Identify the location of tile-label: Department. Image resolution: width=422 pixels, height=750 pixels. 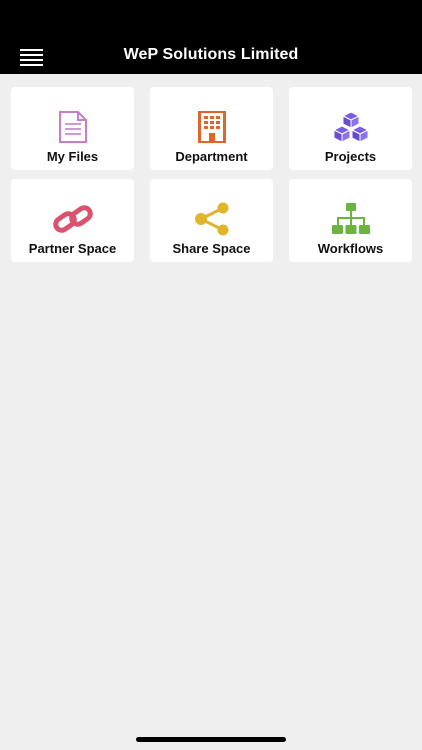
(211, 156).